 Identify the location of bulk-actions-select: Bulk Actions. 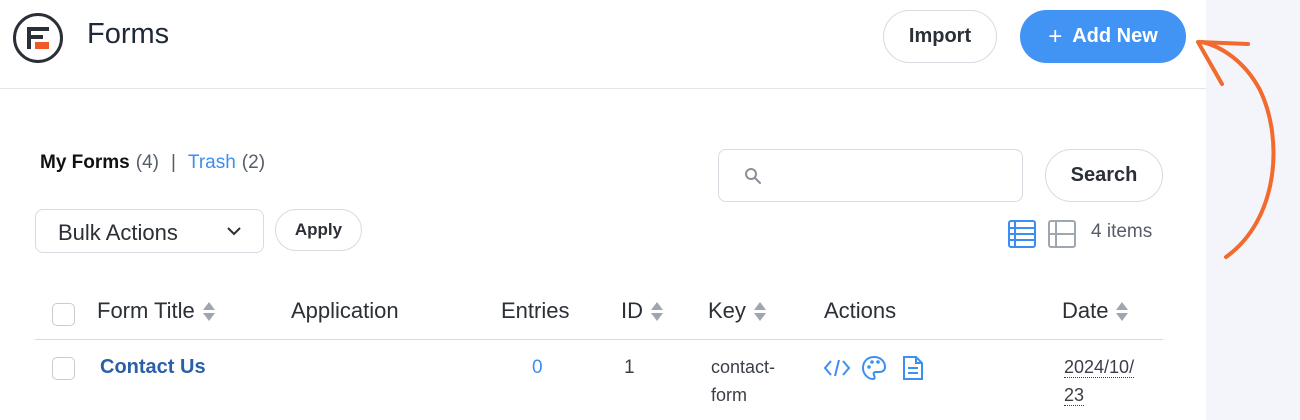
(149, 231).